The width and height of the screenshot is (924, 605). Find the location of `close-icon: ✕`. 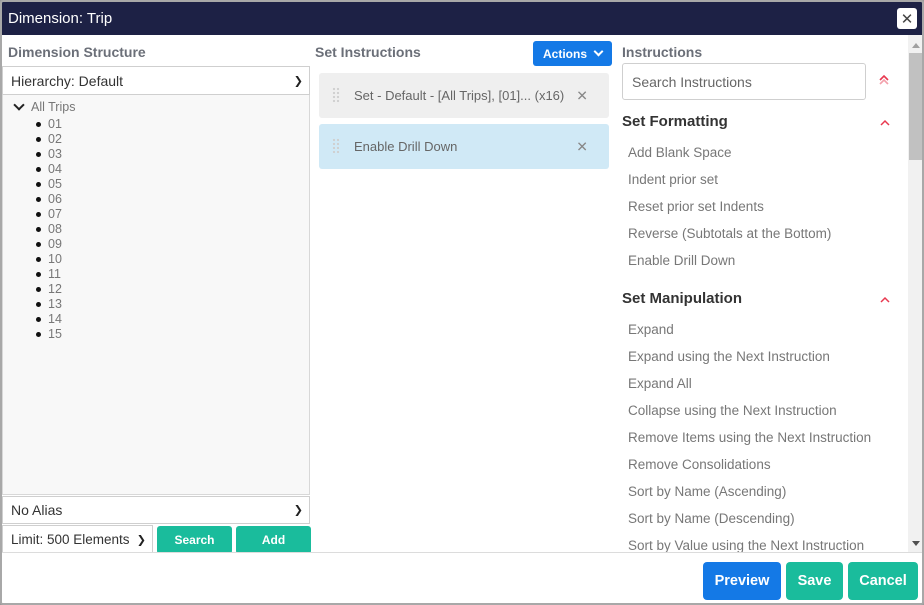

close-icon: ✕ is located at coordinates (907, 19).